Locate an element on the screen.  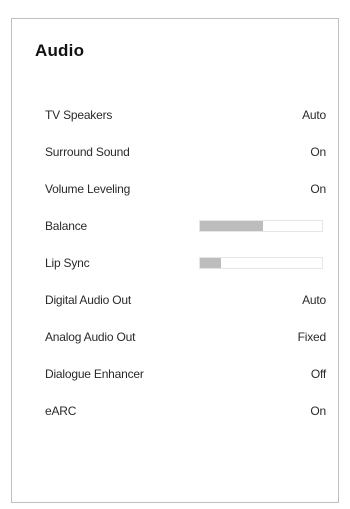
setting-value: Fixed is located at coordinates (312, 336).